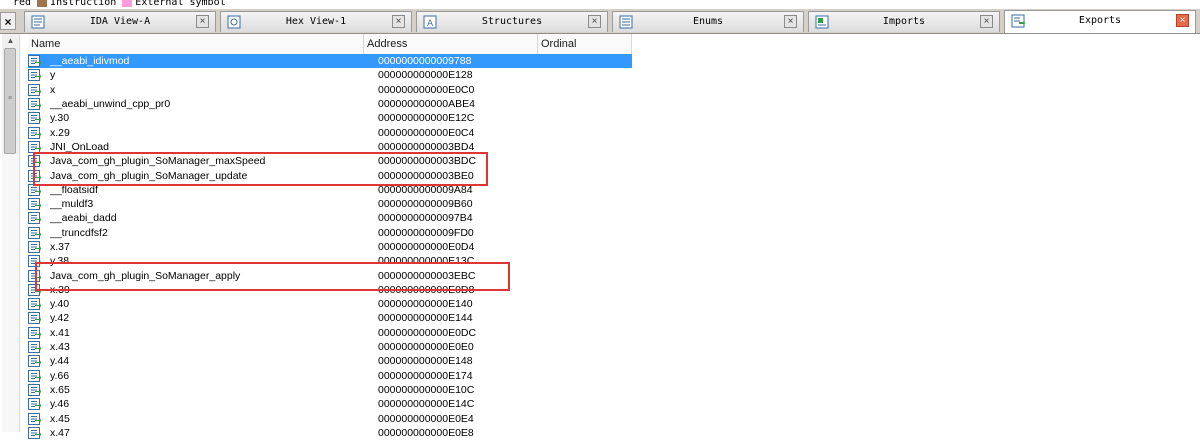 The width and height of the screenshot is (1200, 442). Describe the element at coordinates (330, 304) in the screenshot. I see `table-row: y.40 000000000000E140` at that location.